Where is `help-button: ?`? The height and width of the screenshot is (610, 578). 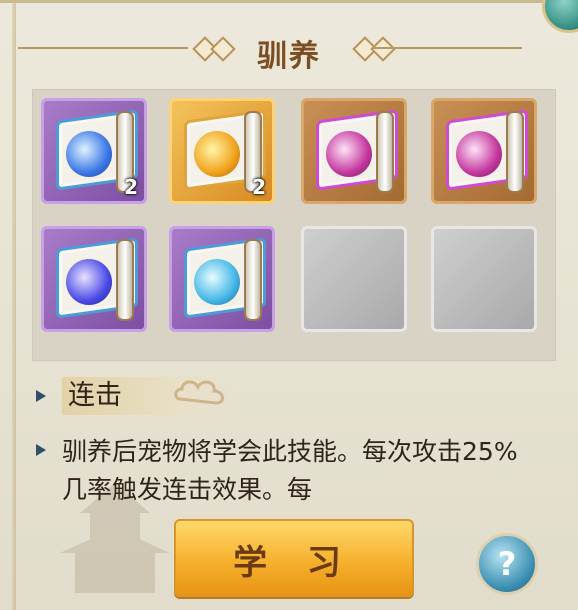
help-button: ? is located at coordinates (507, 564).